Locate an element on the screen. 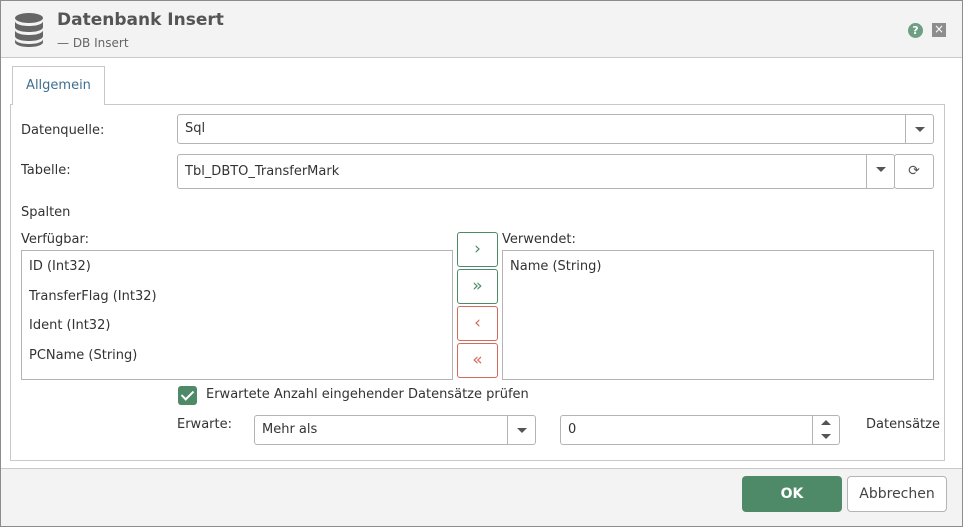  stepper-buttons is located at coordinates (825, 430).